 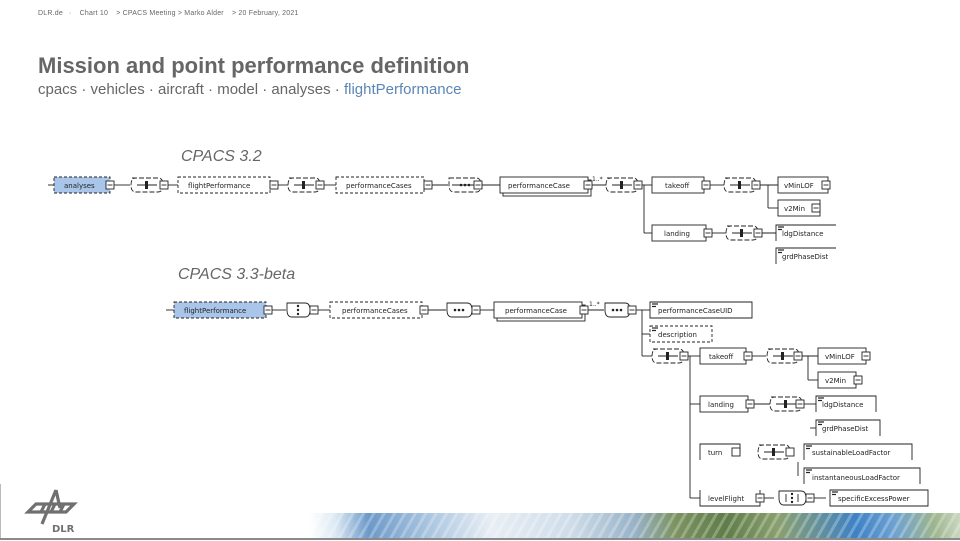 I want to click on node-performancecaseuid-3-3: performanceCaseUID, so click(x=701, y=310).